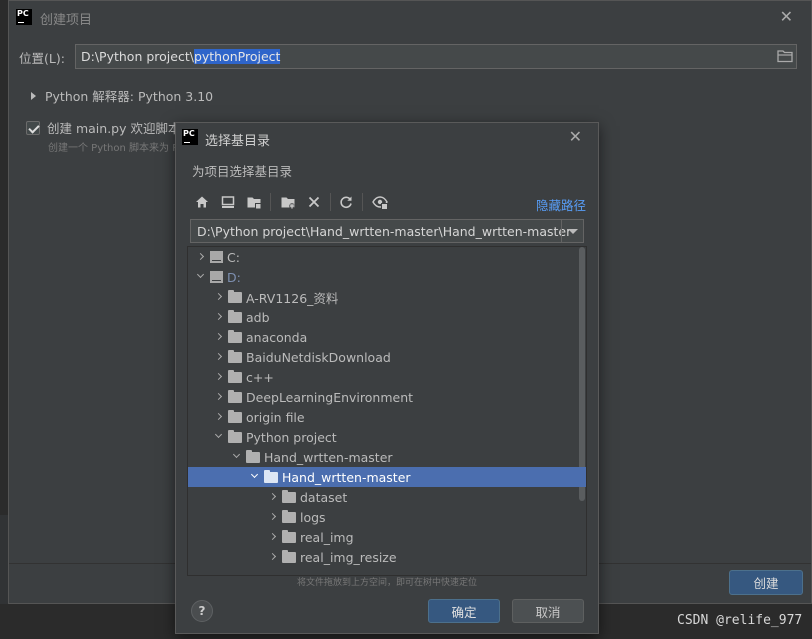 The width and height of the screenshot is (812, 639). I want to click on tree-row-label: Python project, so click(291, 437).